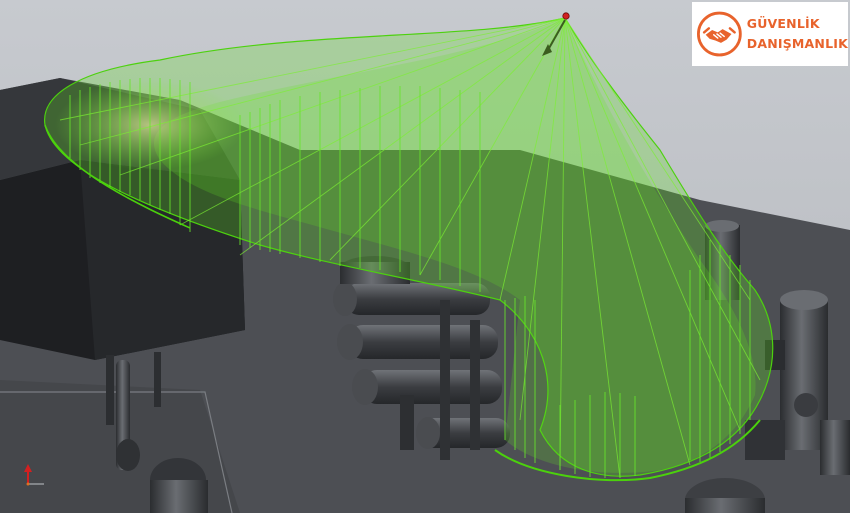 Image resolution: width=850 pixels, height=513 pixels. I want to click on handshake-icon, so click(719, 34).